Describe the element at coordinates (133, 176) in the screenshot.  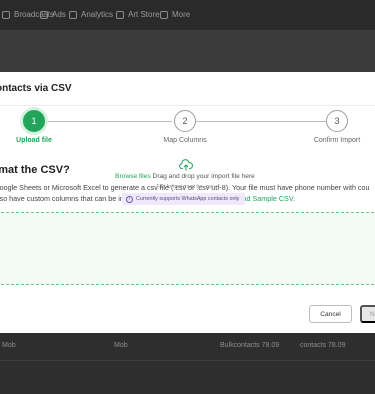
I see `browse-files-link: Browse files` at that location.